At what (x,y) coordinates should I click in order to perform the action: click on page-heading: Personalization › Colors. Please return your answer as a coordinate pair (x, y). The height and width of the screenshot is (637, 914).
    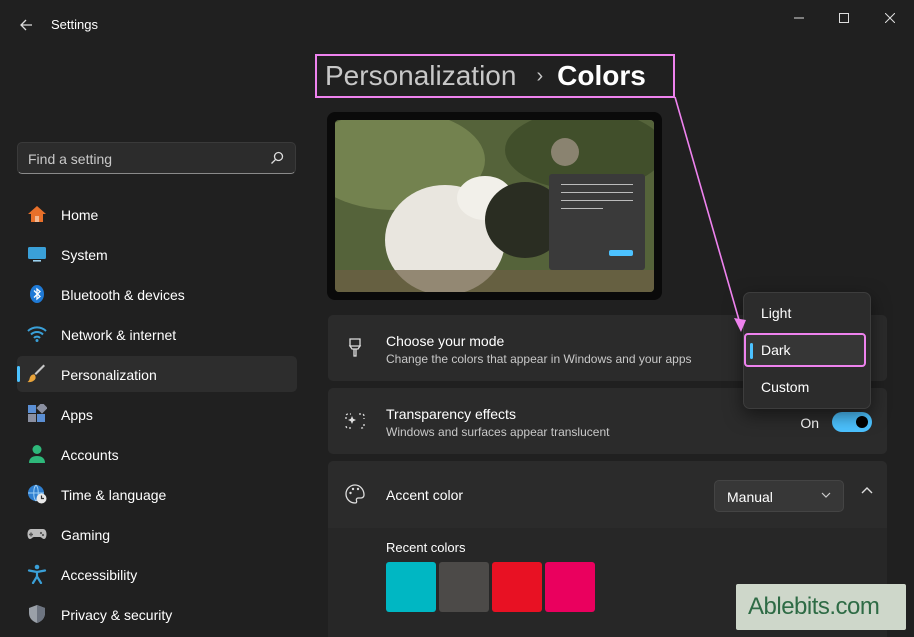
    Looking at the image, I should click on (495, 76).